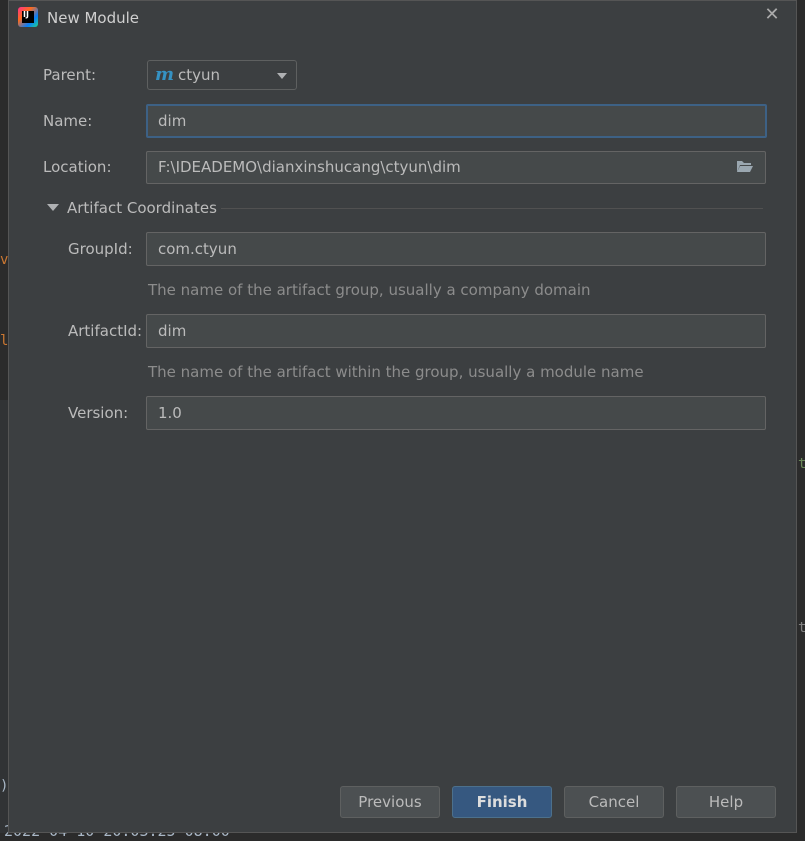  Describe the element at coordinates (456, 121) in the screenshot. I see `name-input: dim` at that location.